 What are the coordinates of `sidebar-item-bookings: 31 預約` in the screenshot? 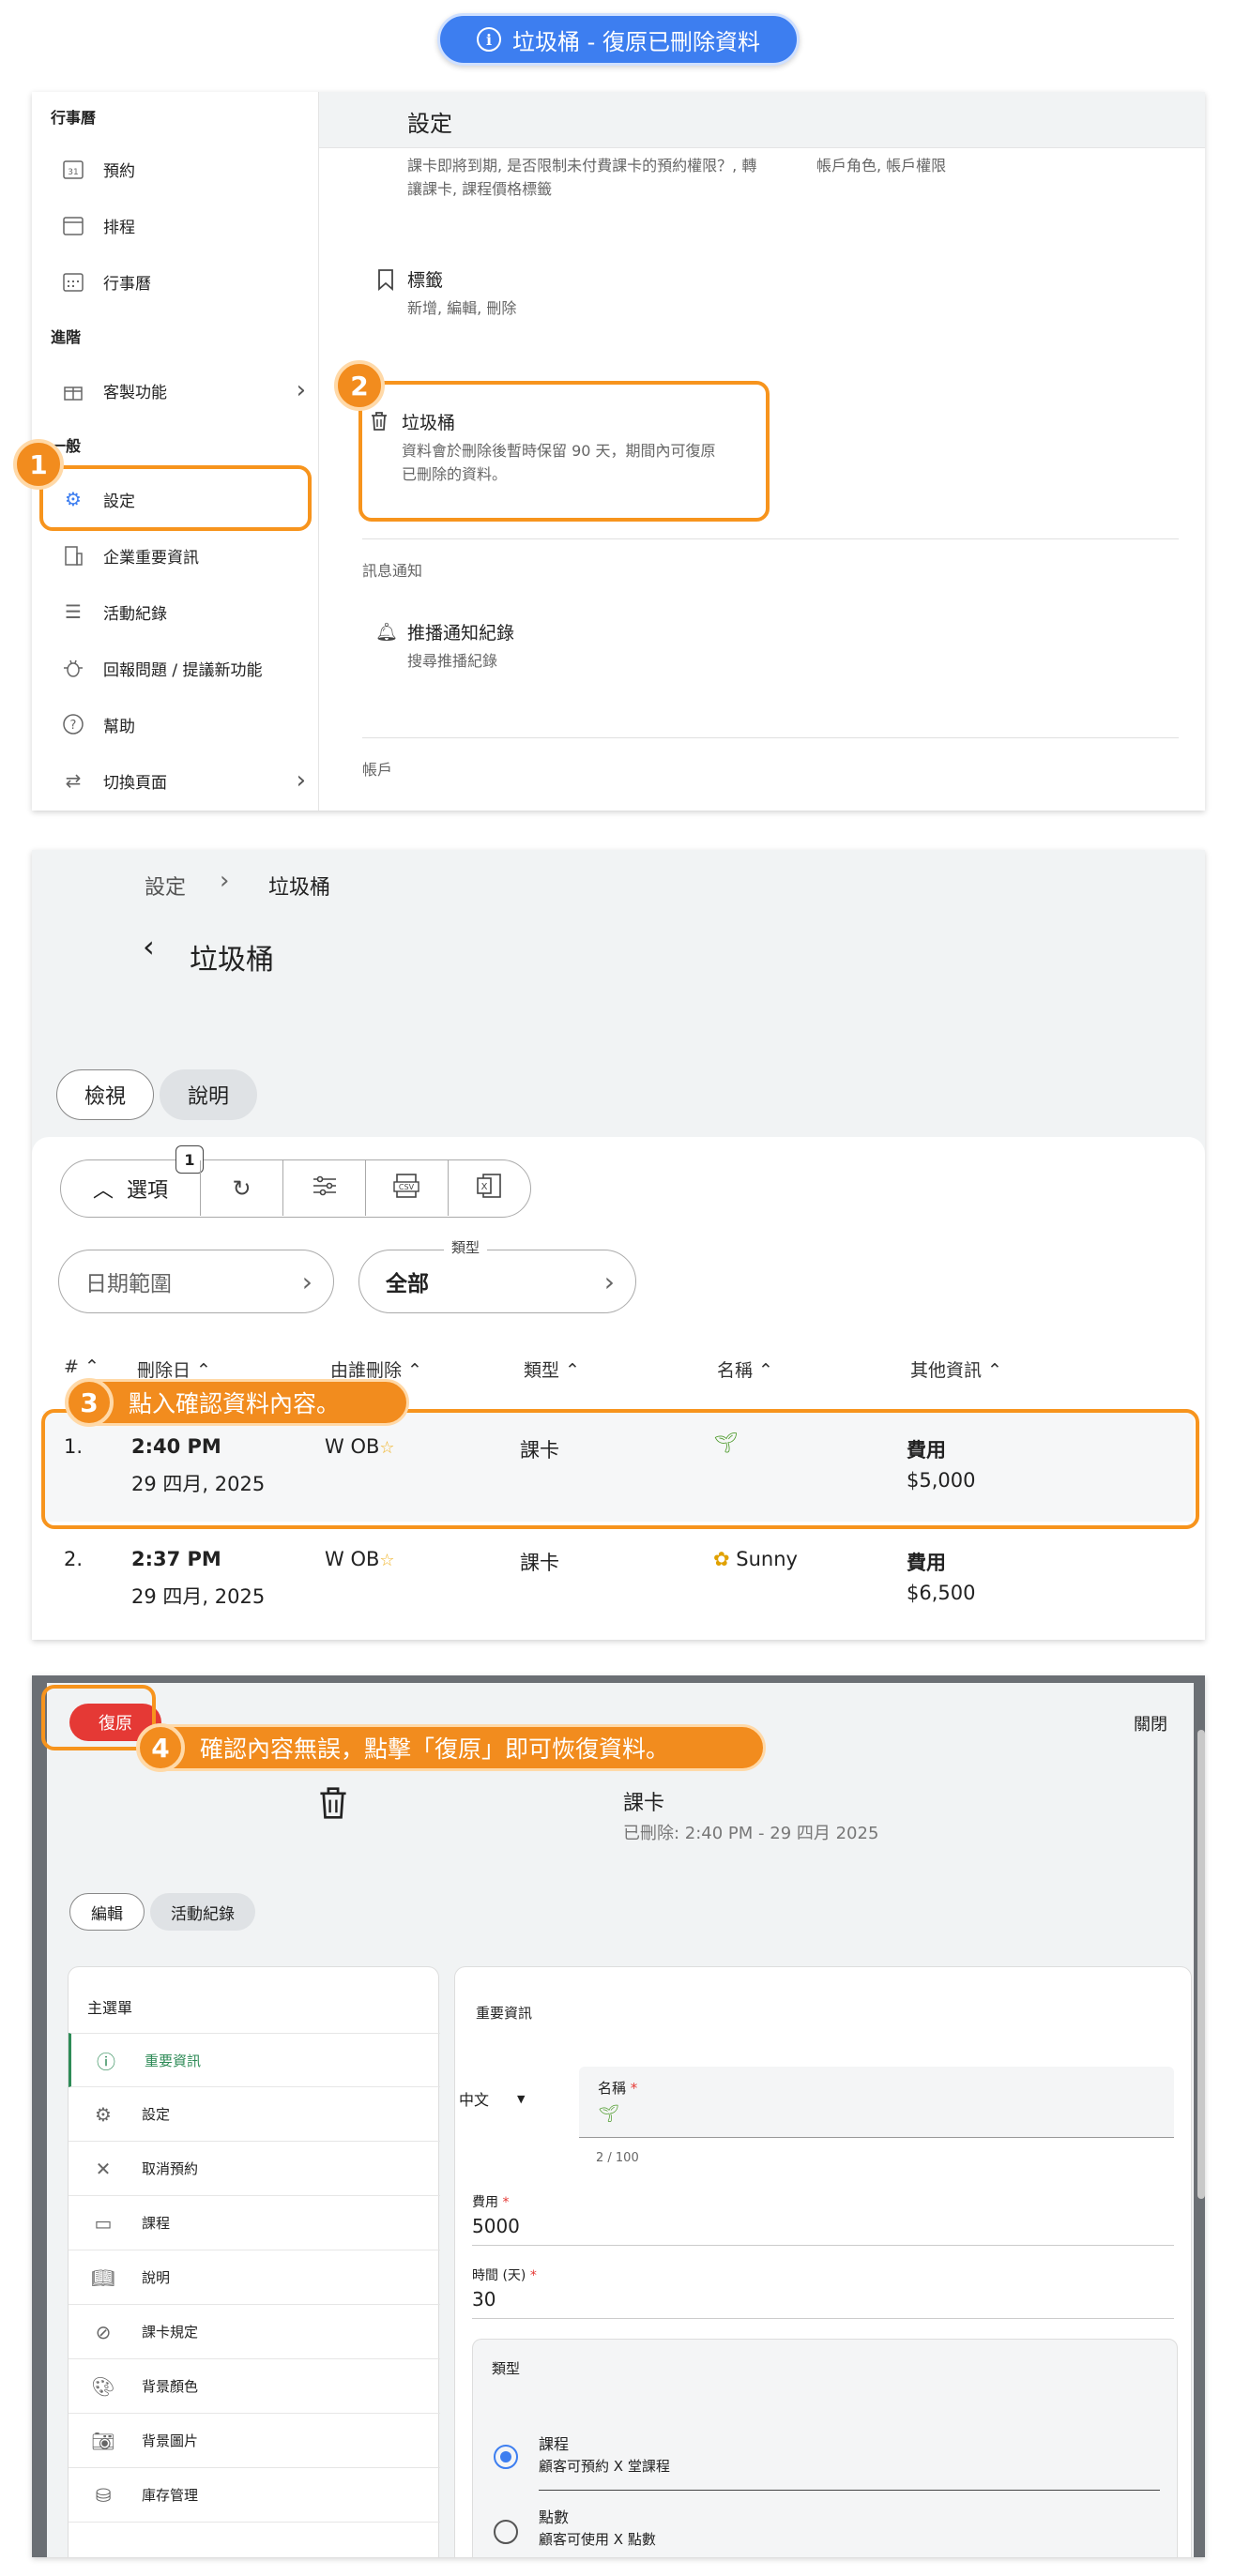 It's located at (97, 169).